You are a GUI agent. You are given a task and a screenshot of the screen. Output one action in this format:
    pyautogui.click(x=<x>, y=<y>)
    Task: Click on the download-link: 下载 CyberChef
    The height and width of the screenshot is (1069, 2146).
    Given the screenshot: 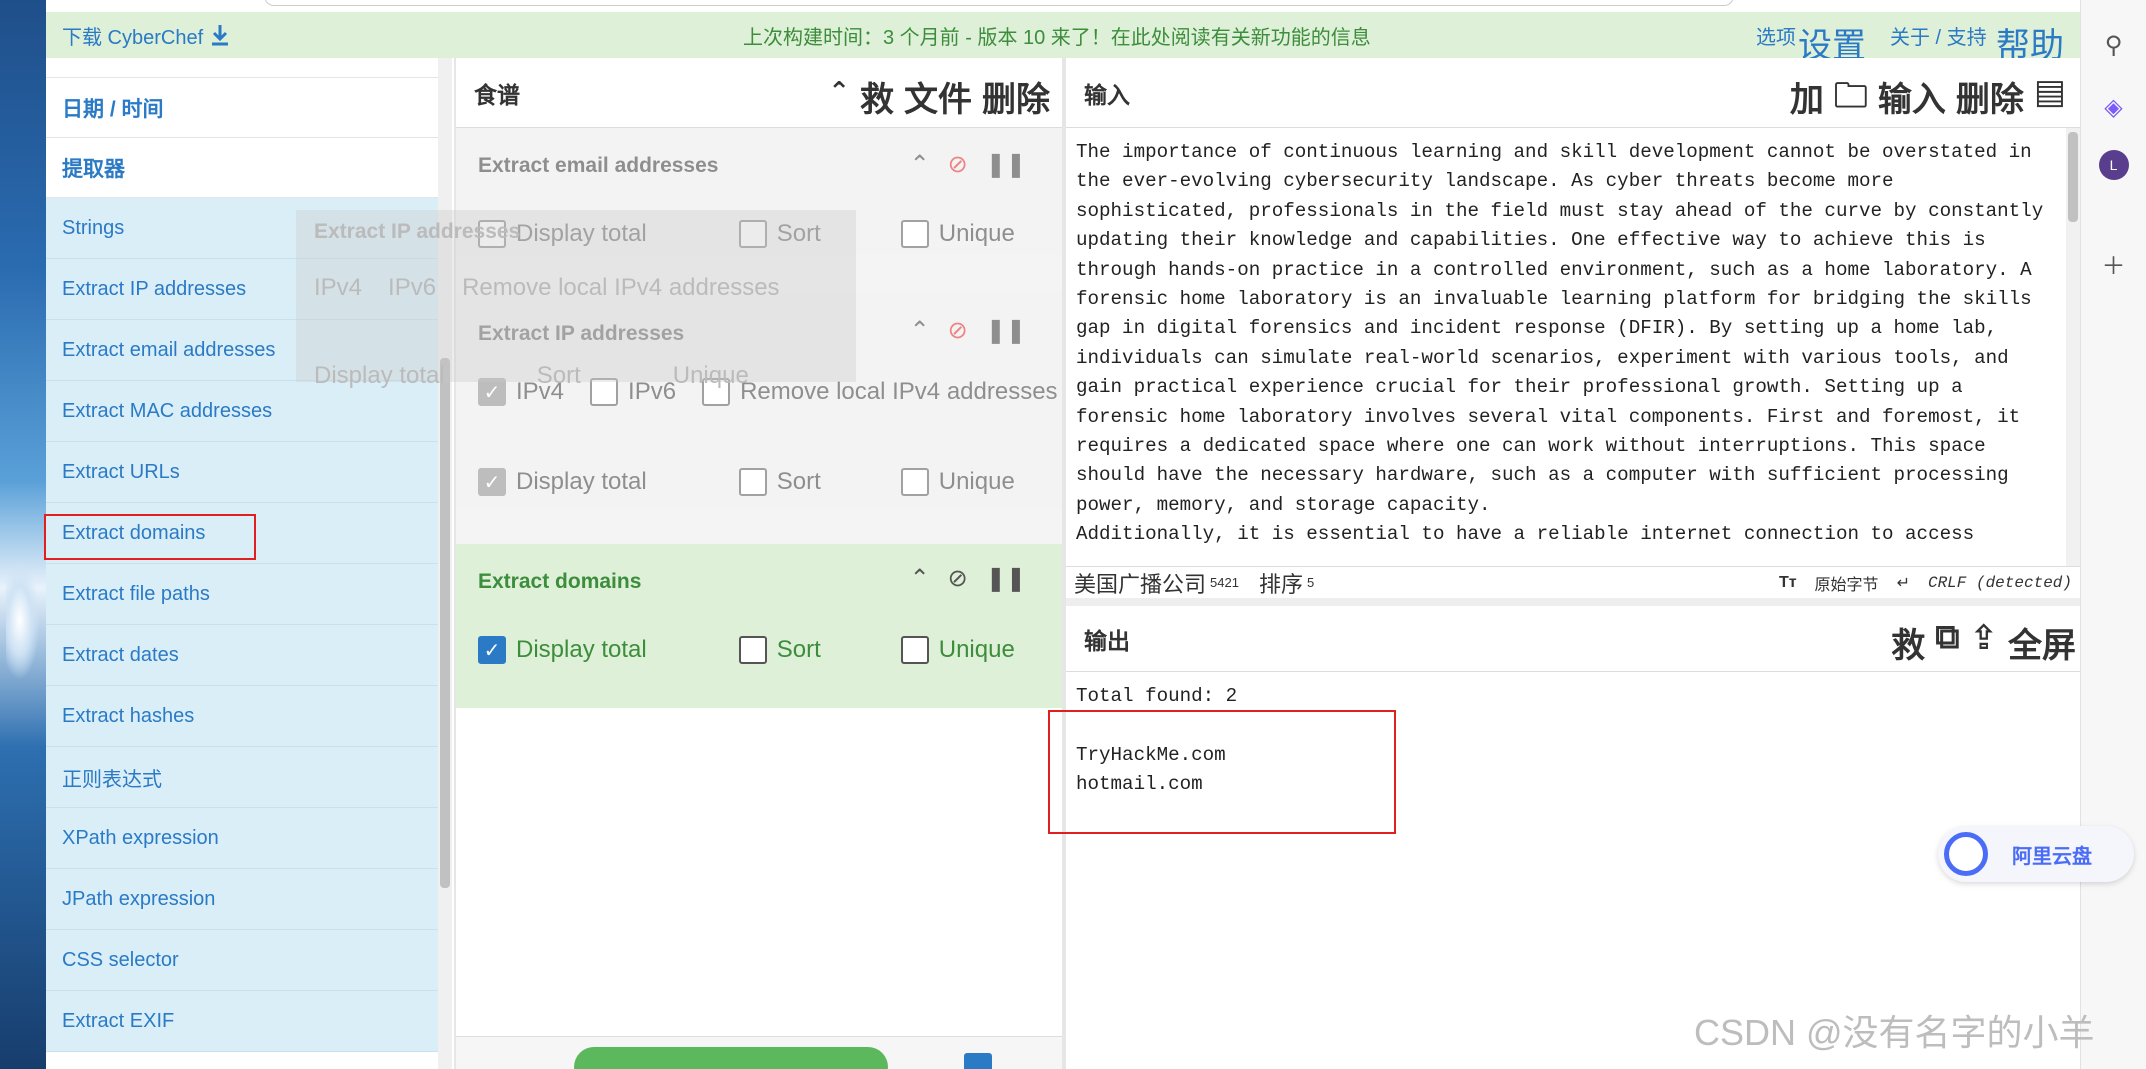 What is the action you would take?
    pyautogui.click(x=146, y=35)
    